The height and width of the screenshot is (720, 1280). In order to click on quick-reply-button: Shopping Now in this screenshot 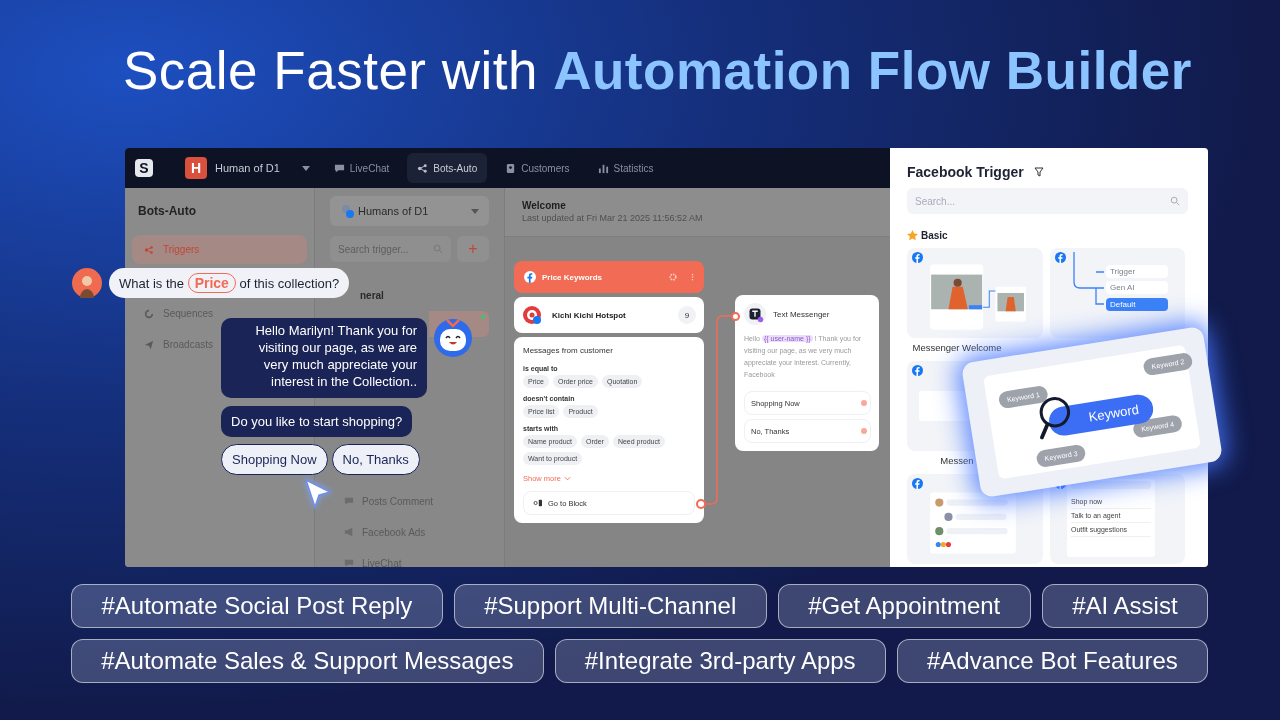, I will do `click(274, 459)`.